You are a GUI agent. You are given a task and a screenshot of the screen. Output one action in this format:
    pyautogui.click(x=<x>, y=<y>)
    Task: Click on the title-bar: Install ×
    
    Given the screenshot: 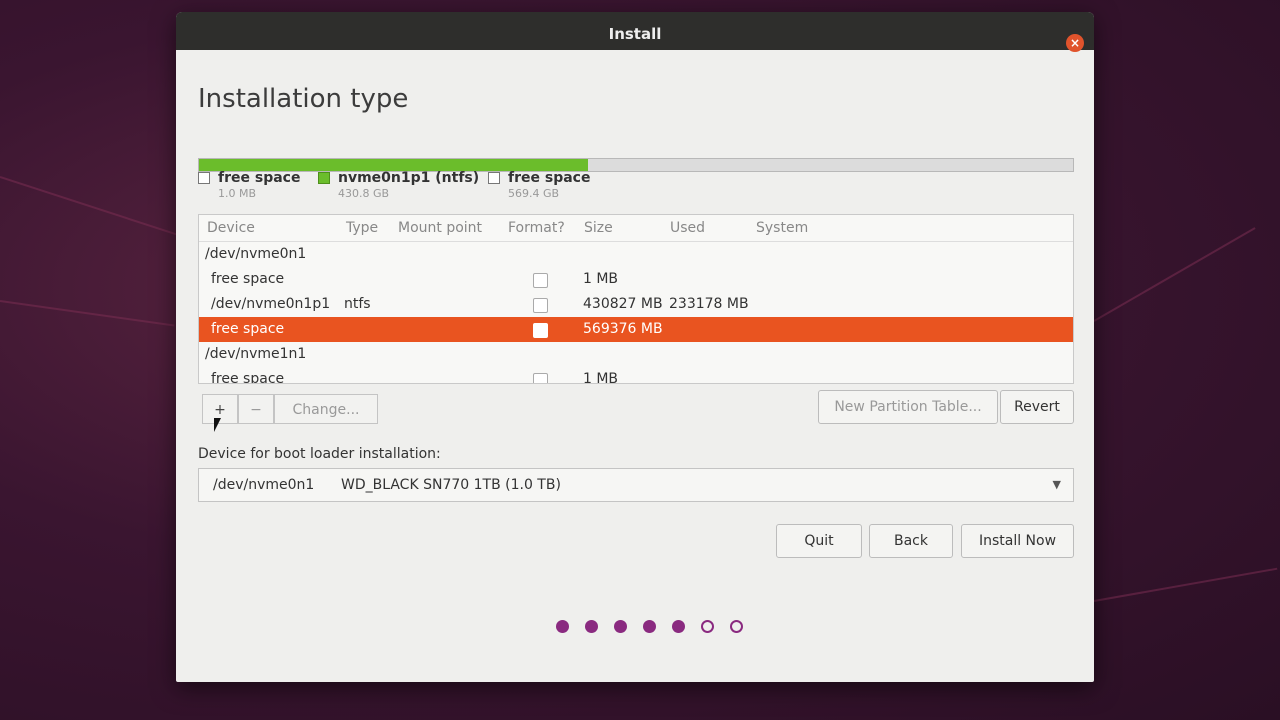 What is the action you would take?
    pyautogui.click(x=635, y=32)
    